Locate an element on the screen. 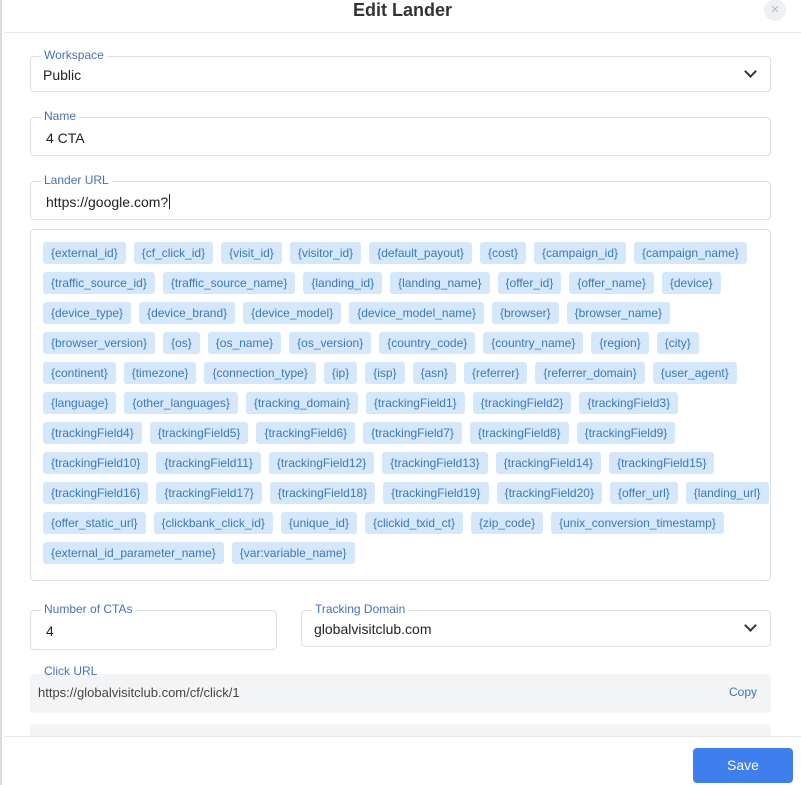  token-chip: {offer_url} is located at coordinates (643, 493).